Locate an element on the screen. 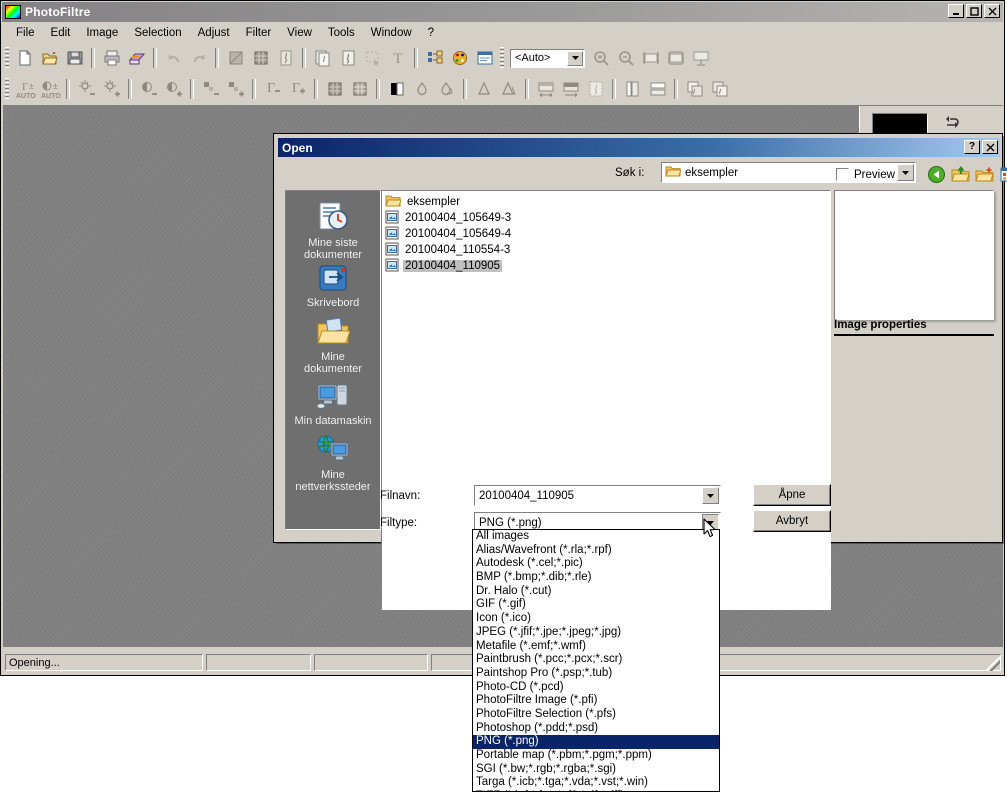 The image size is (1007, 792). dropdown-option: Photoshop (*.pdd;*.psd) is located at coordinates (596, 729).